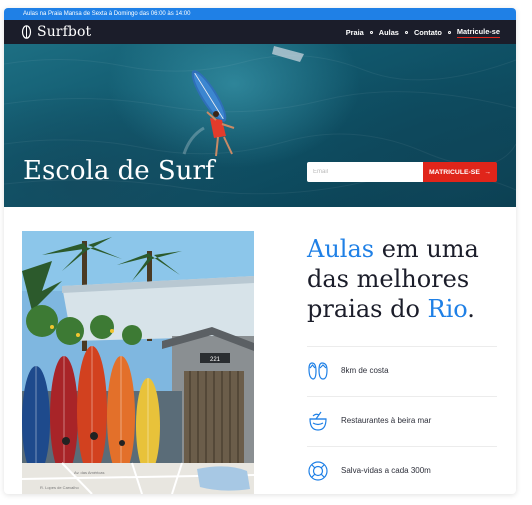 The width and height of the screenshot is (532, 505). I want to click on signup-button: MATRICULE-SE →, so click(460, 172).